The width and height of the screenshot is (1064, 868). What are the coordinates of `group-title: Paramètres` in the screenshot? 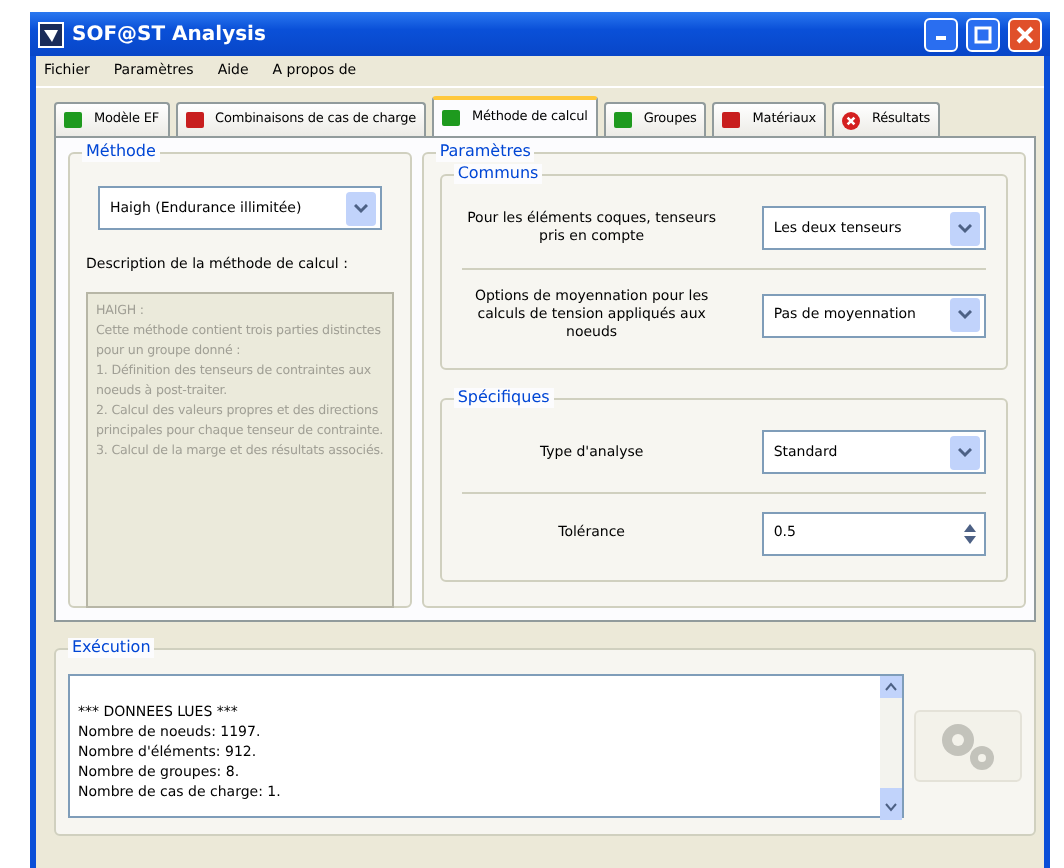 It's located at (485, 152).